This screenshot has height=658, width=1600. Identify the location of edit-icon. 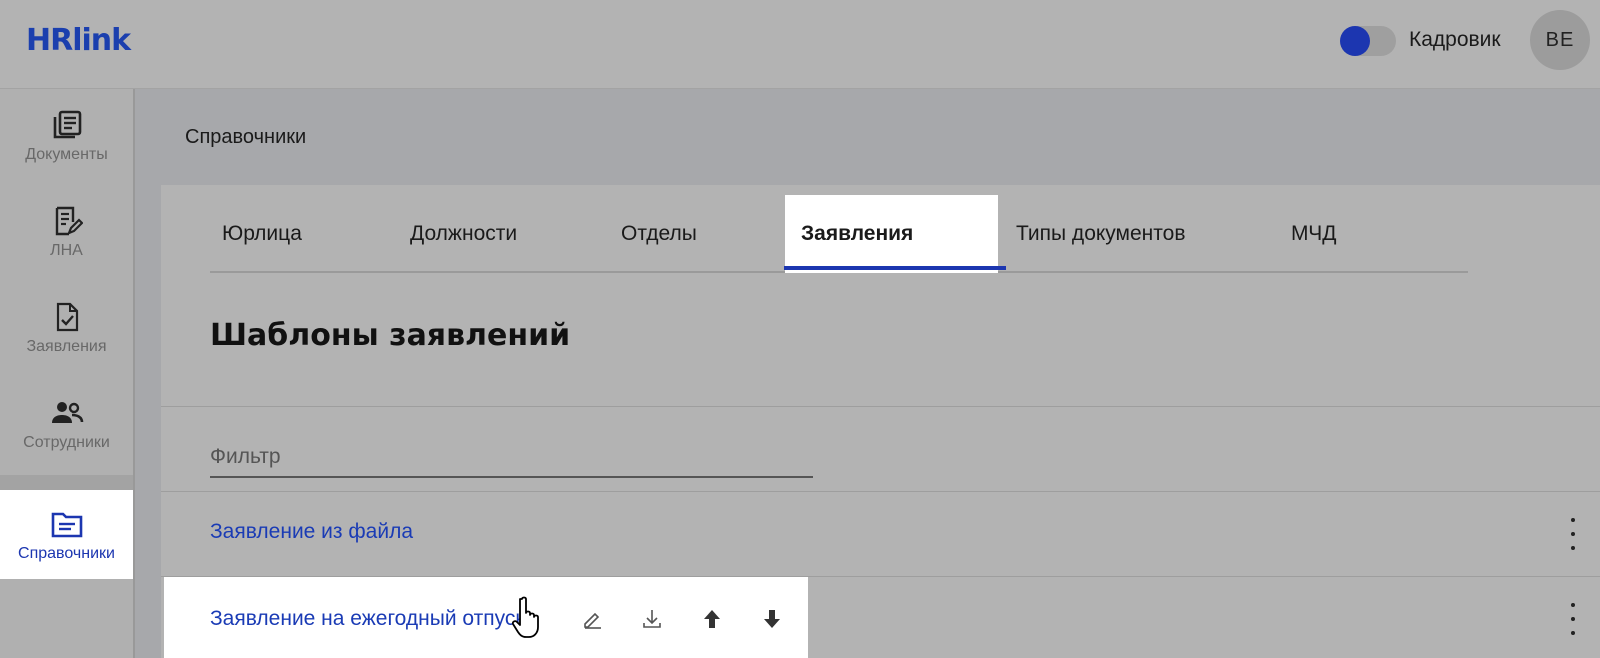
(593, 619).